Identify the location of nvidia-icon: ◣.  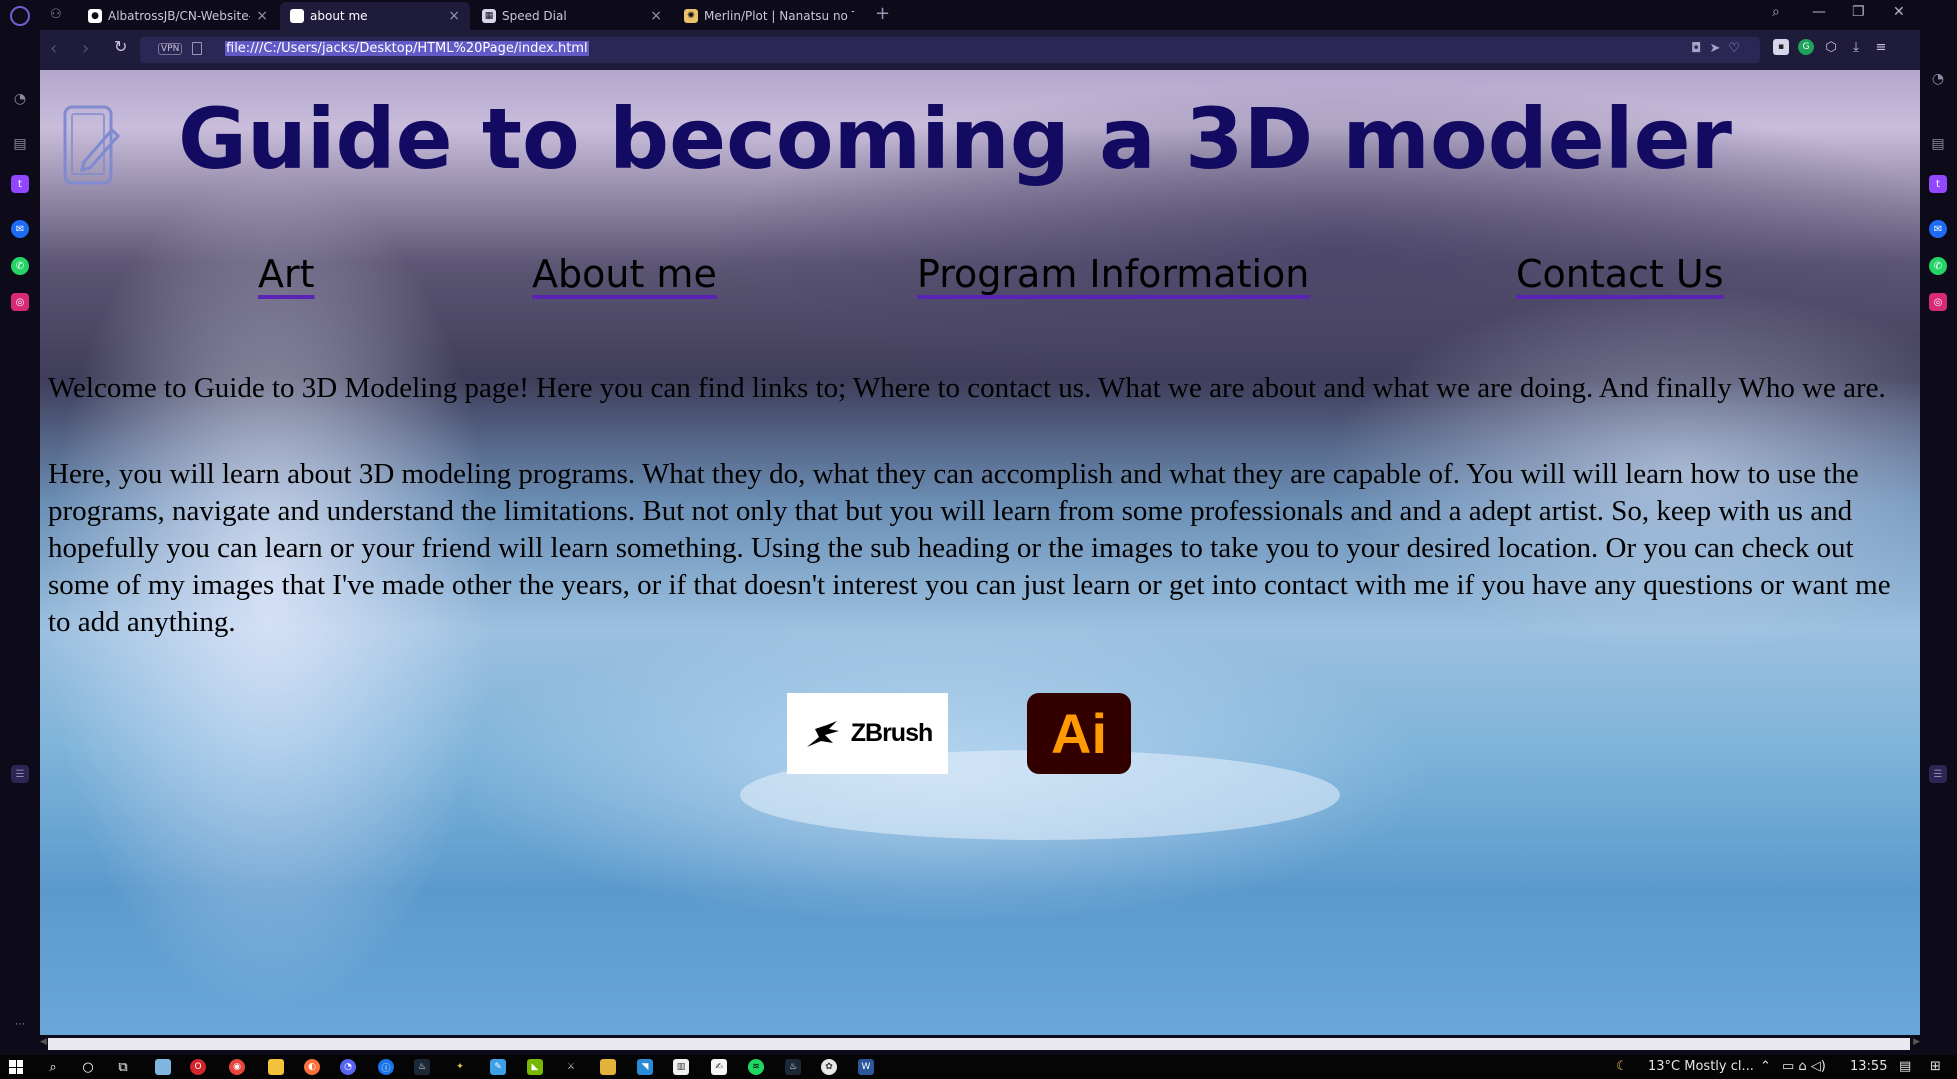
(535, 1067).